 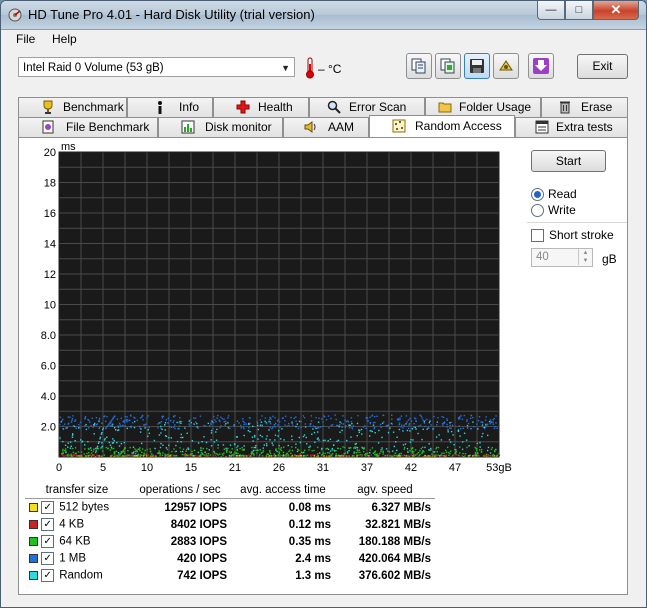 I want to click on menu-file: File, so click(x=25, y=39).